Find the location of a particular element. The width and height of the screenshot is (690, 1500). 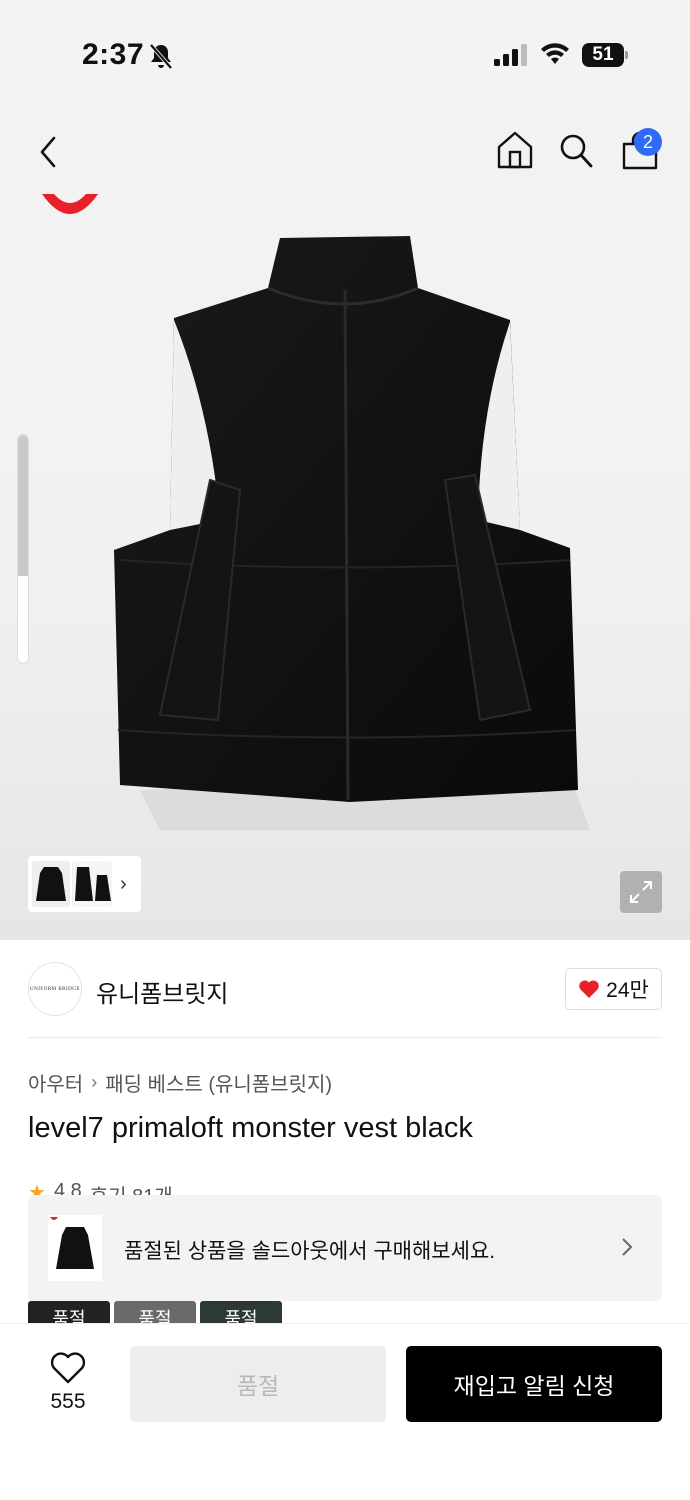

breadcrumb-item-subcategory: 패딩 베스트 (유니폼브릿지) is located at coordinates (218, 1082).